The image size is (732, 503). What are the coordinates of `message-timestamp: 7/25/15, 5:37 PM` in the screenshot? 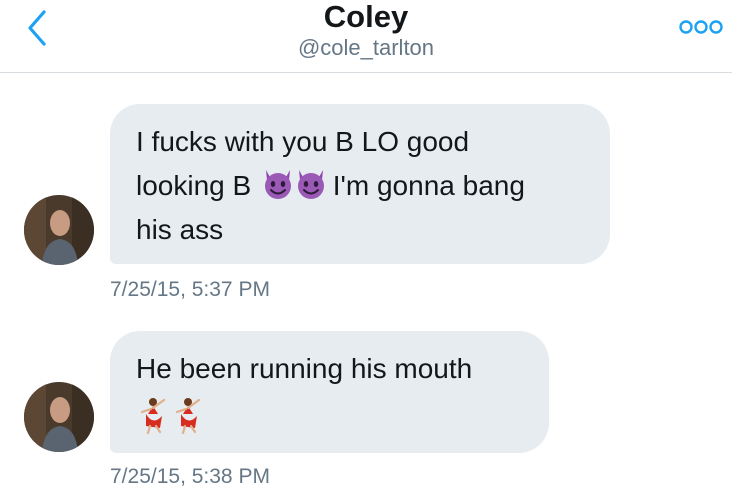 It's located at (190, 289).